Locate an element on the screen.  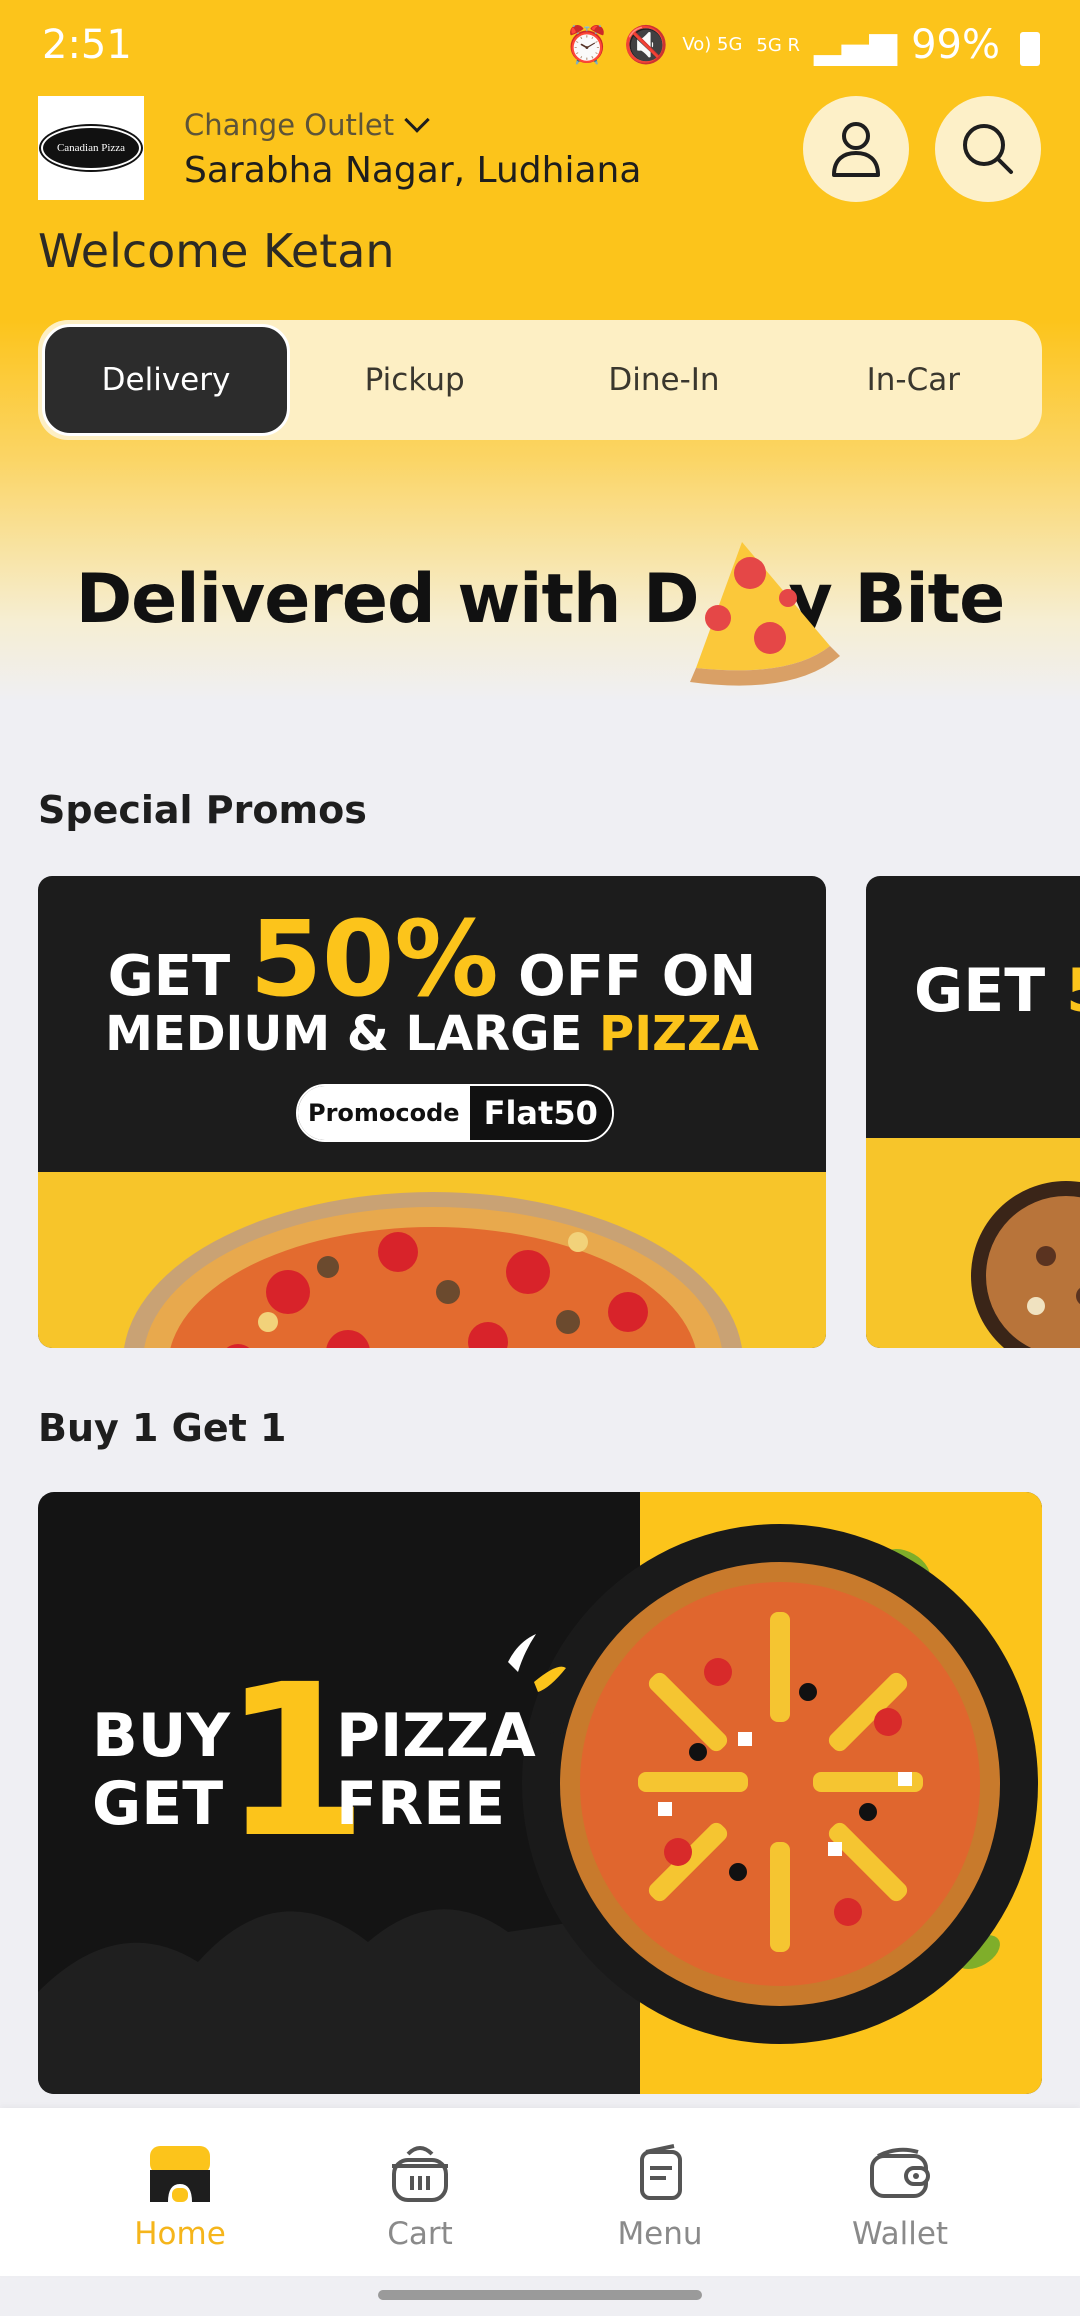
promo-get: GET is located at coordinates (169, 976).